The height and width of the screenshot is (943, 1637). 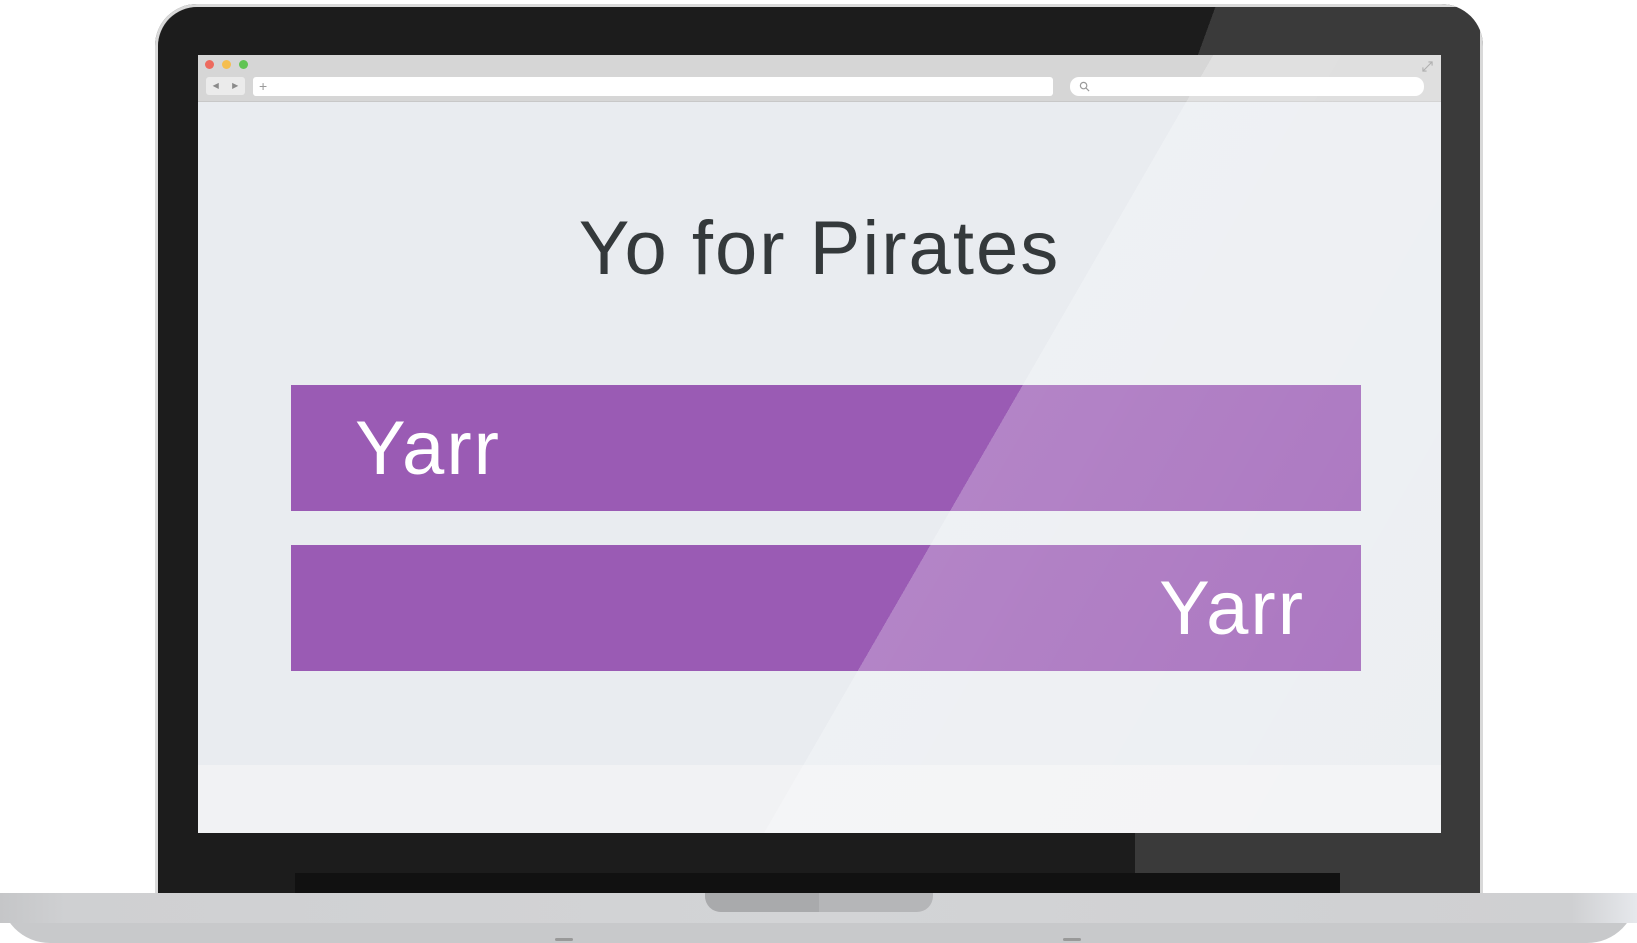 I want to click on plus-icon: +, so click(x=263, y=86).